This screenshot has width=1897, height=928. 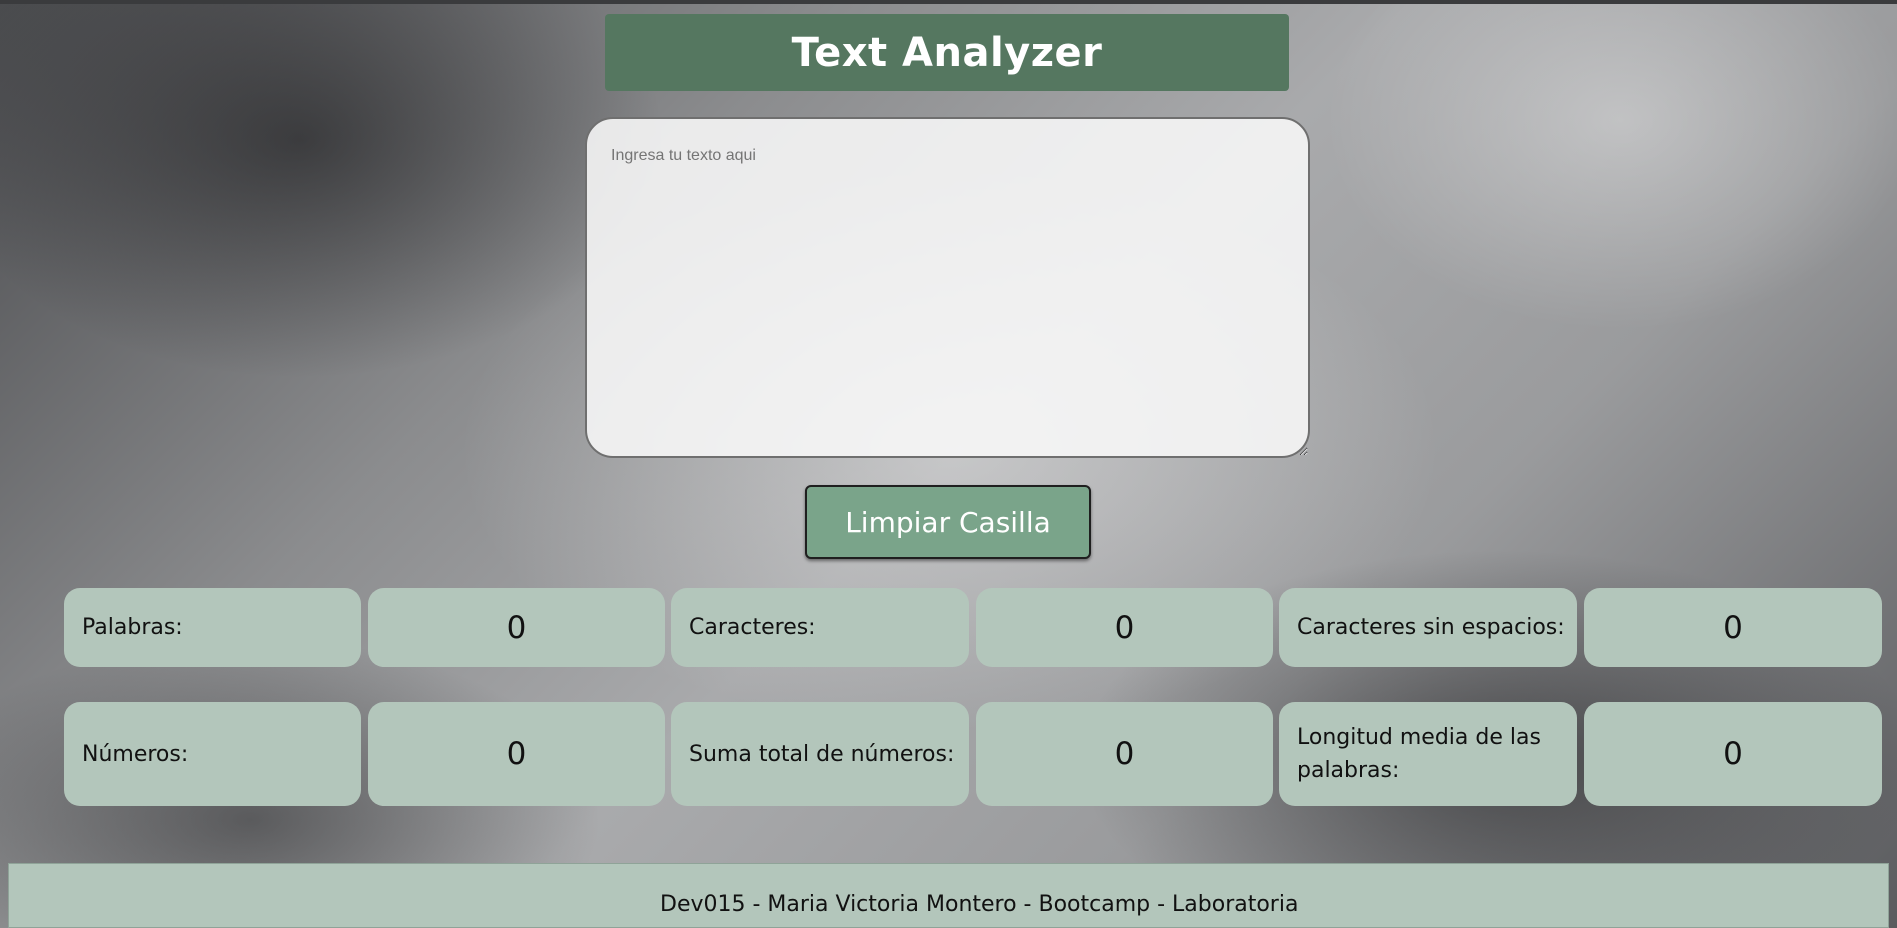 What do you see at coordinates (1124, 627) in the screenshot?
I see `stat-value-characters: 0` at bounding box center [1124, 627].